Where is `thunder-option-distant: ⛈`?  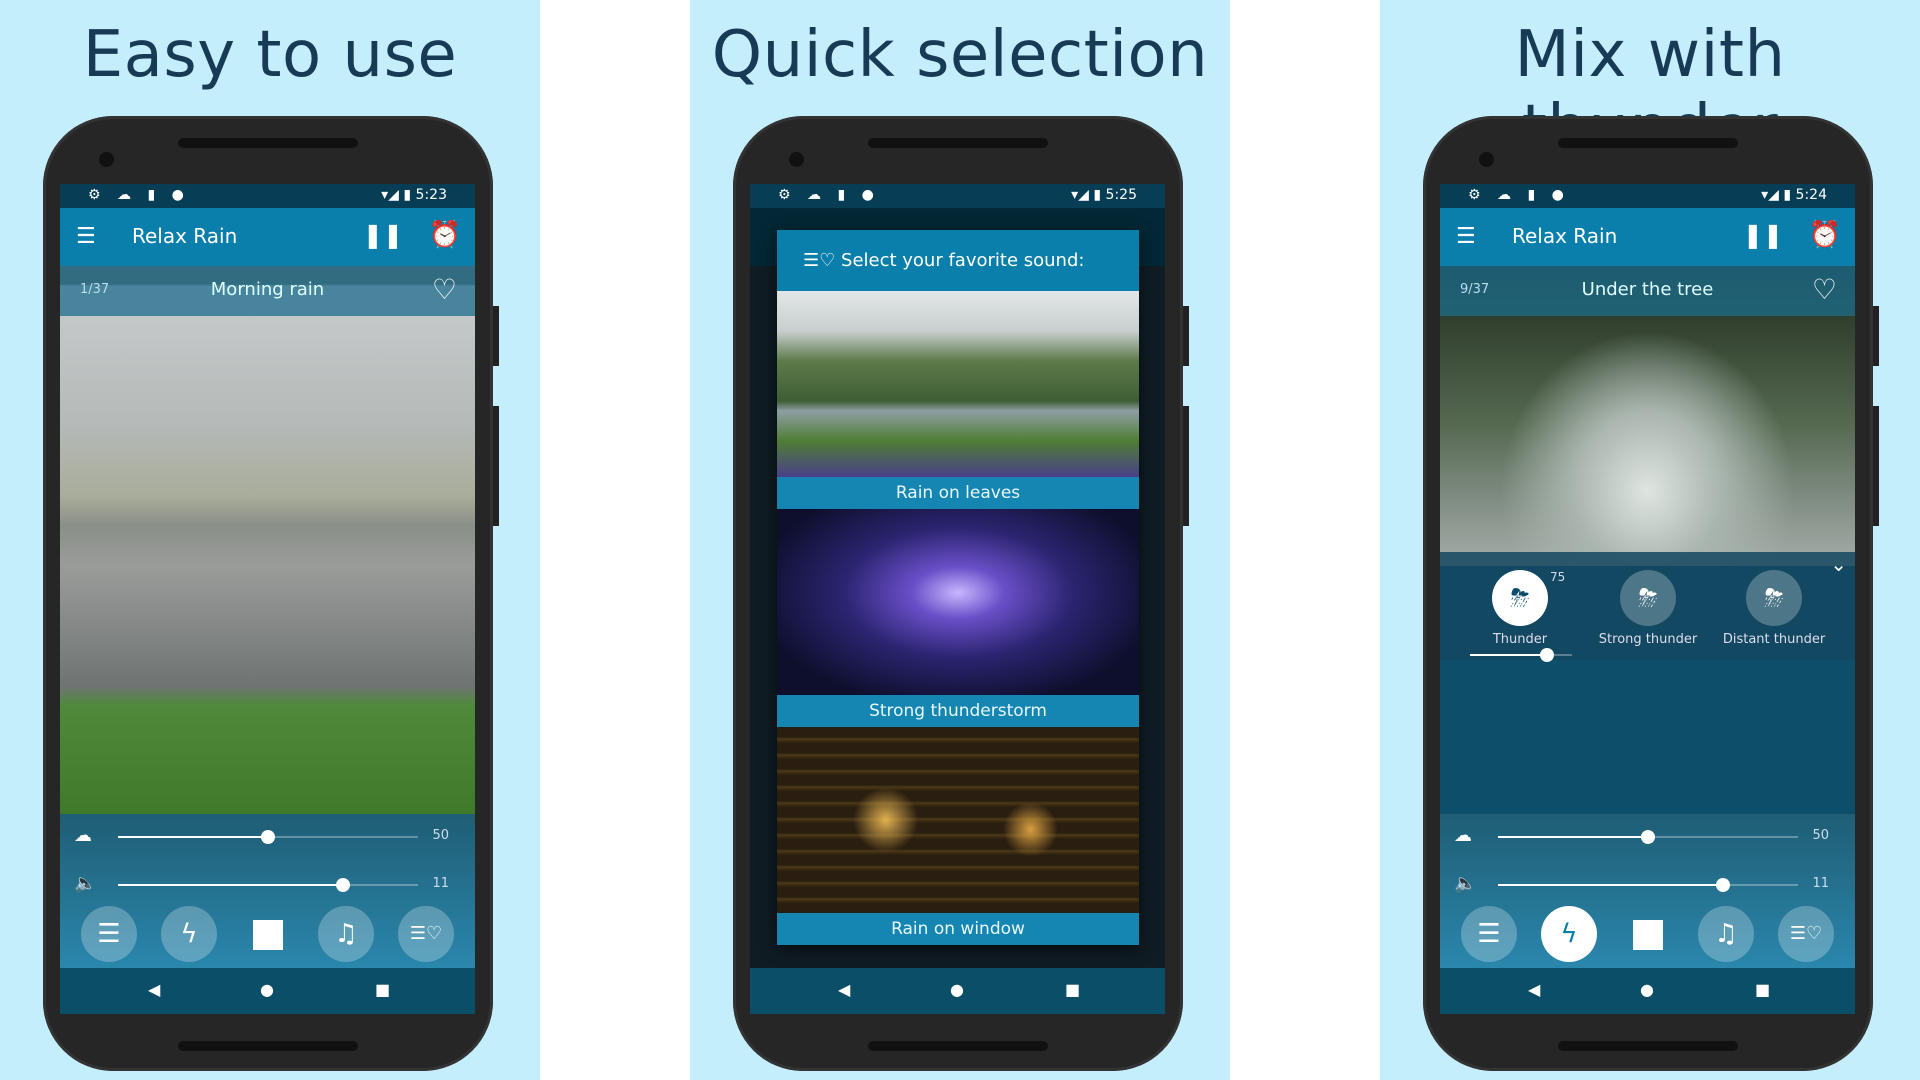 thunder-option-distant: ⛈ is located at coordinates (1774, 598).